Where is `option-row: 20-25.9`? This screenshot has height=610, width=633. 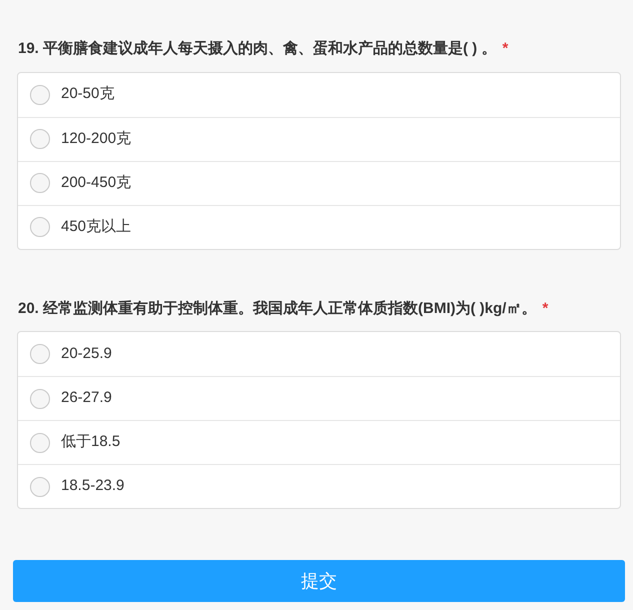 option-row: 20-25.9 is located at coordinates (319, 354).